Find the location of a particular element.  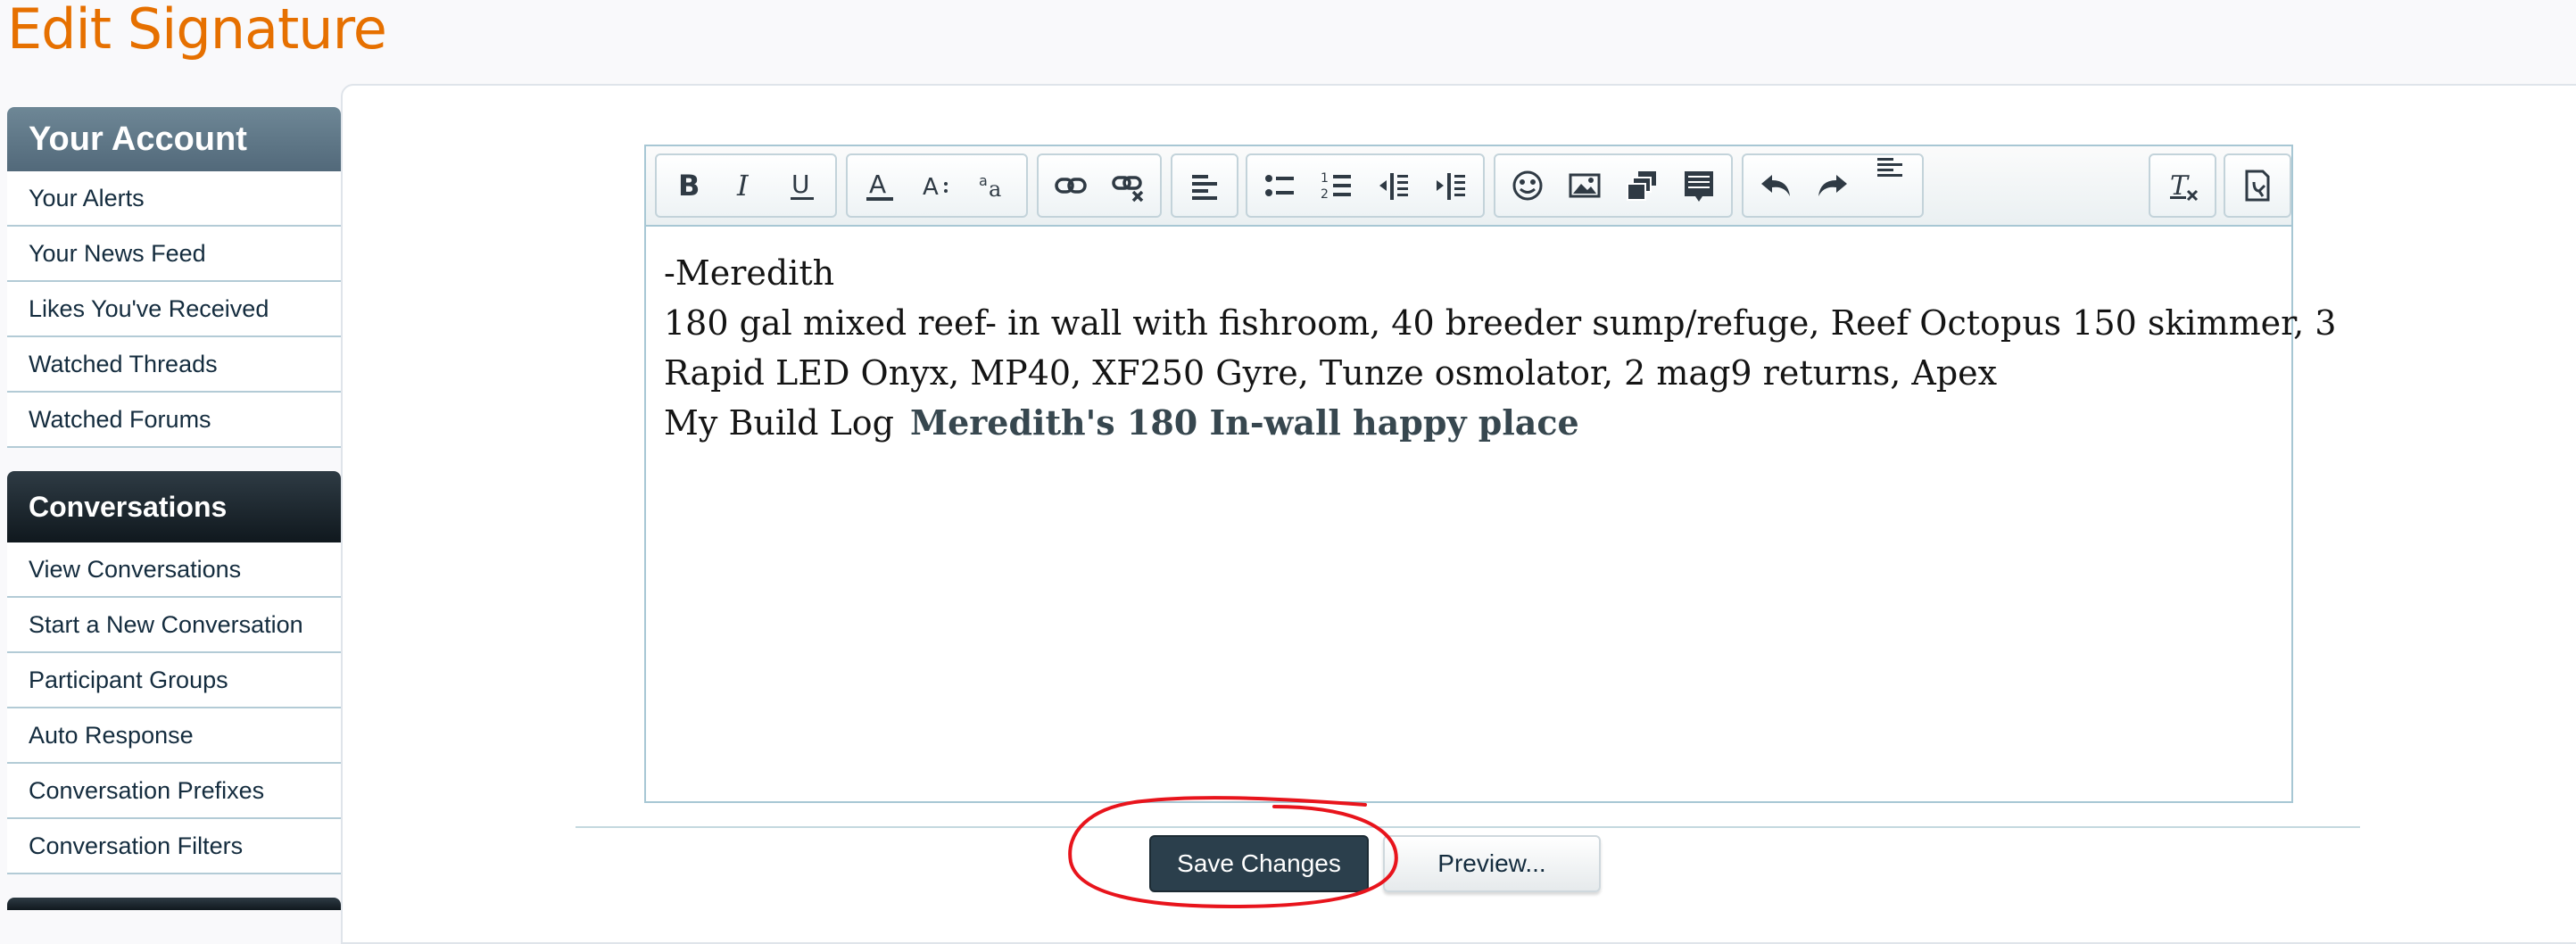

svg-text: I is located at coordinates (743, 186).